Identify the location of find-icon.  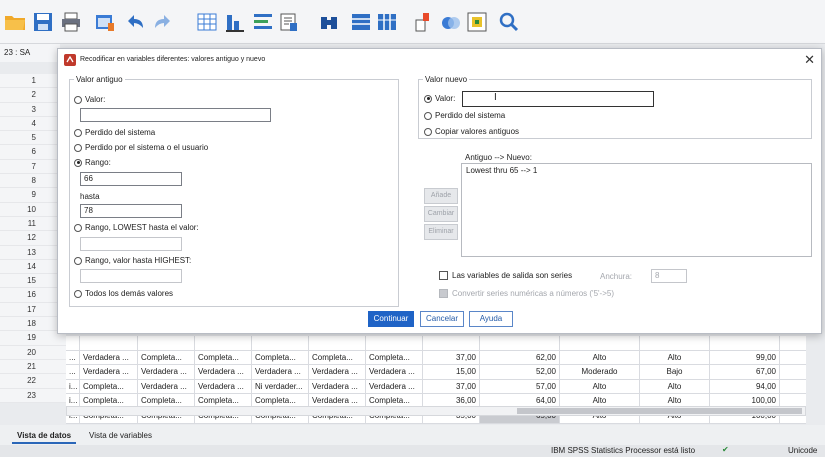
(329, 22).